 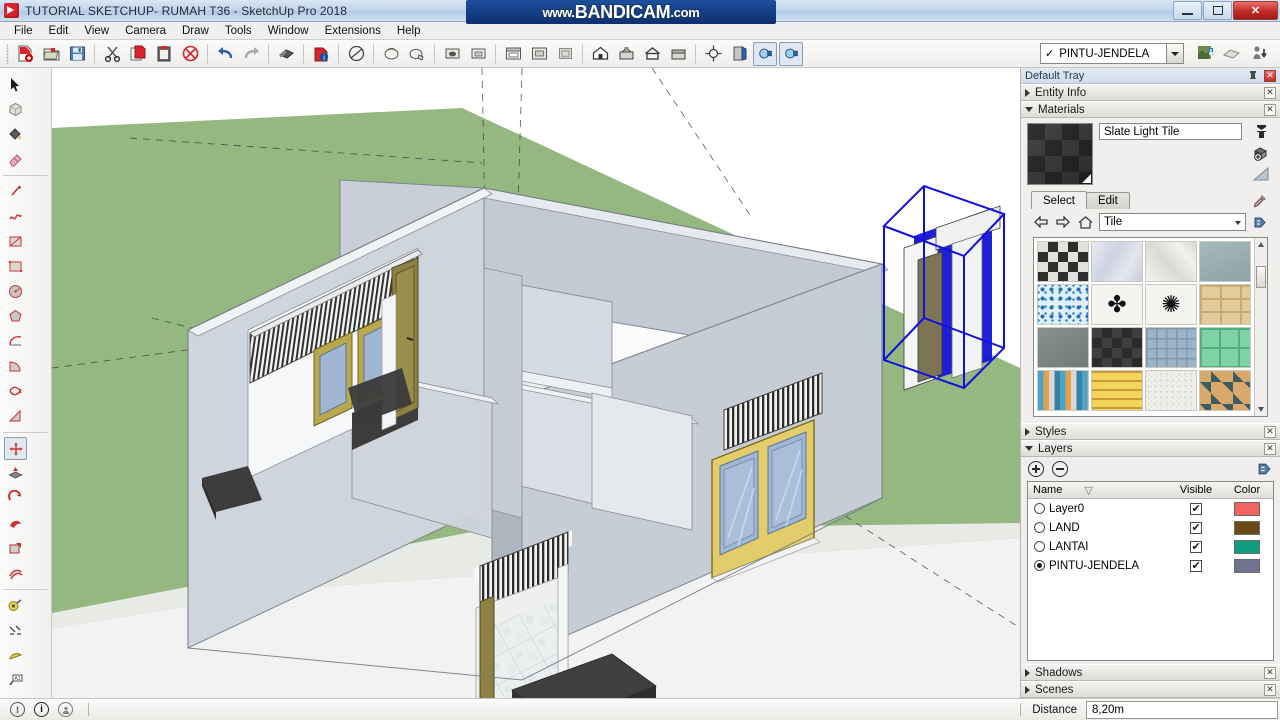 What do you see at coordinates (23, 31) in the screenshot?
I see `menu-file: File` at bounding box center [23, 31].